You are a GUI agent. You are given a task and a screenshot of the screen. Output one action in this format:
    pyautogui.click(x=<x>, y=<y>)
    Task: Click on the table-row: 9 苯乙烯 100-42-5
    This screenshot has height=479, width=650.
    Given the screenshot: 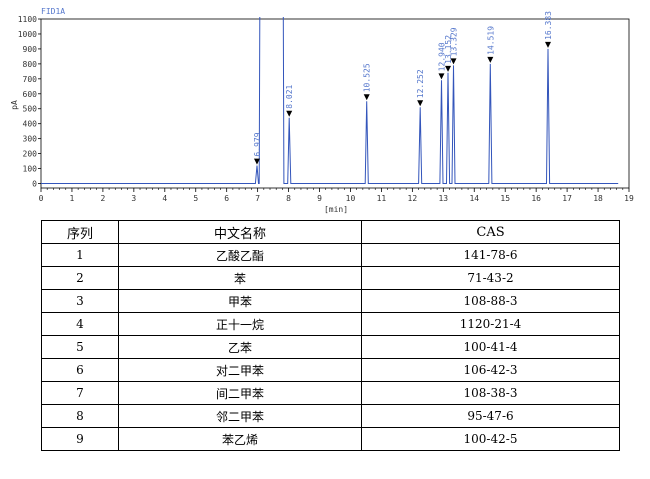 What is the action you would take?
    pyautogui.click(x=330, y=439)
    